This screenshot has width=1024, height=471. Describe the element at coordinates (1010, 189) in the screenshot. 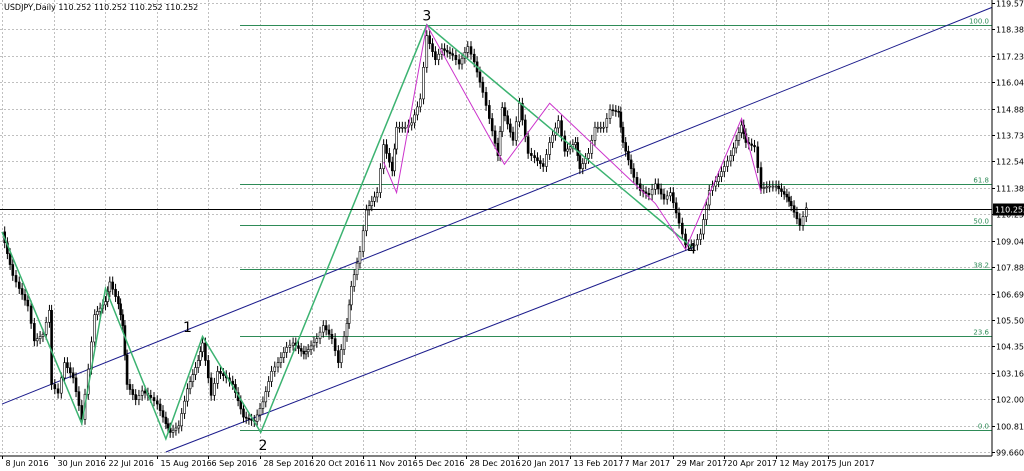

I see `price-tick-label: 111.385` at that location.